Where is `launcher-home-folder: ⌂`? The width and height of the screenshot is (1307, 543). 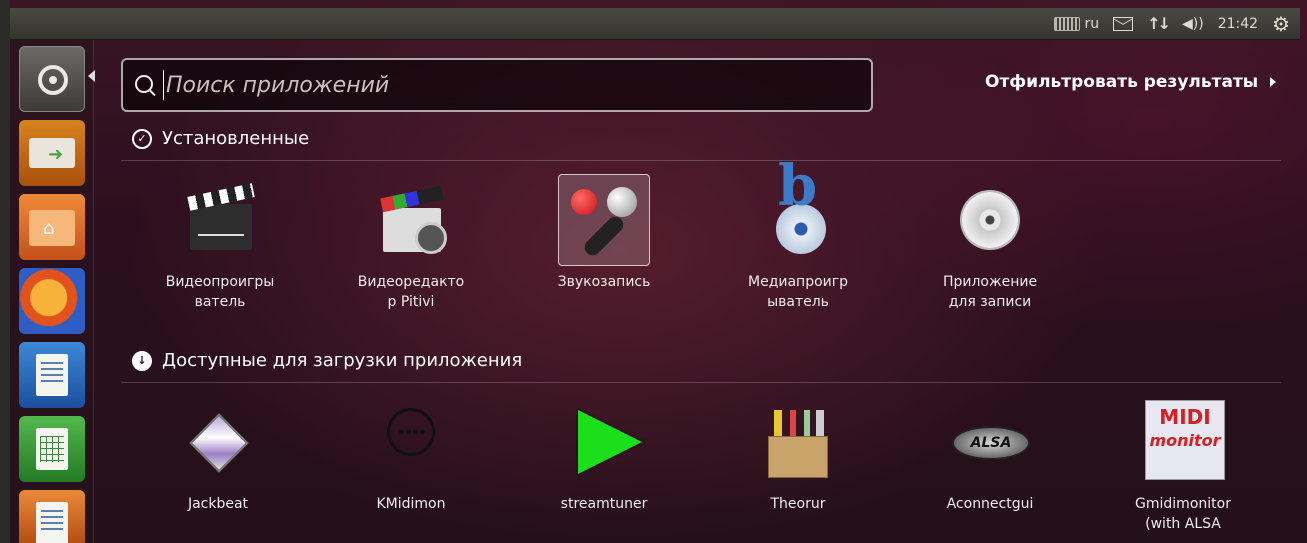 launcher-home-folder: ⌂ is located at coordinates (52, 227).